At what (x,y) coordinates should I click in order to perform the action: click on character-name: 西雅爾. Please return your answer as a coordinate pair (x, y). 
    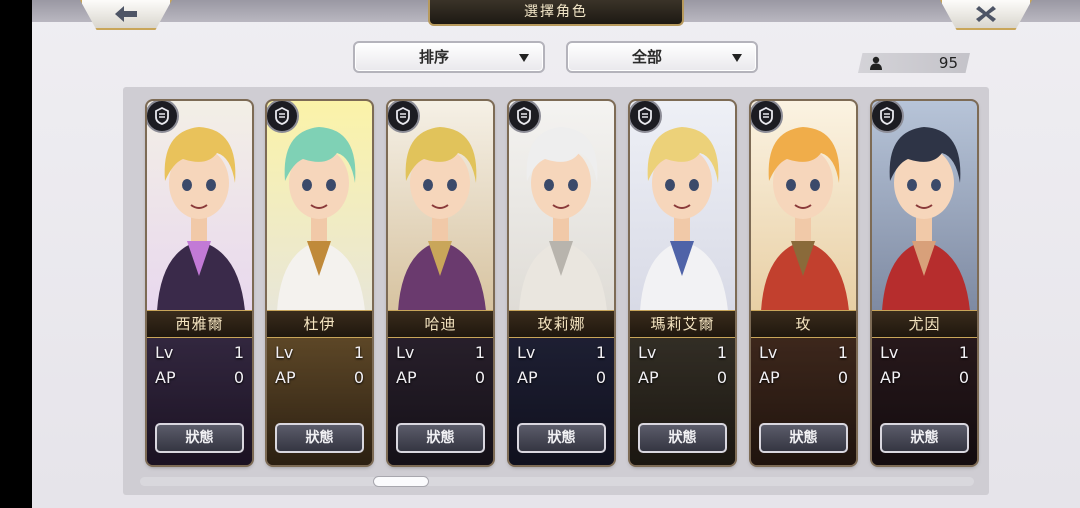
    Looking at the image, I should click on (199, 324).